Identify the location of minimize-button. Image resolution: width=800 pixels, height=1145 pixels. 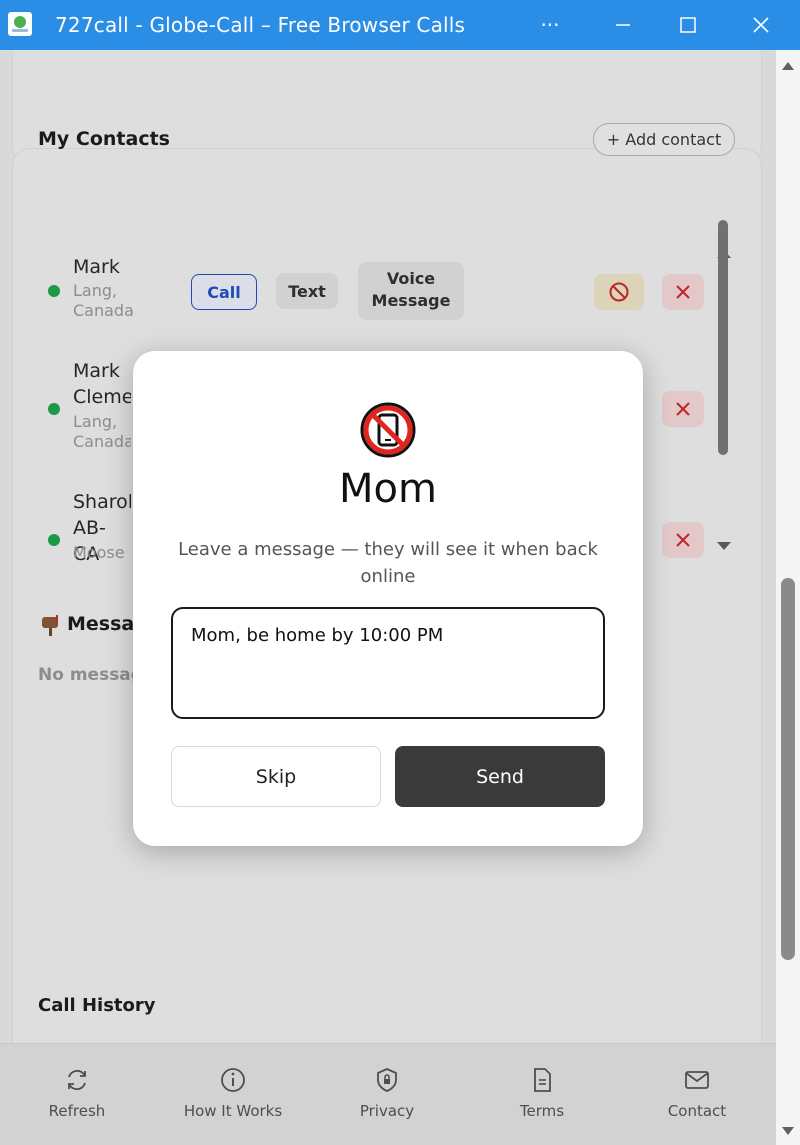
(623, 25).